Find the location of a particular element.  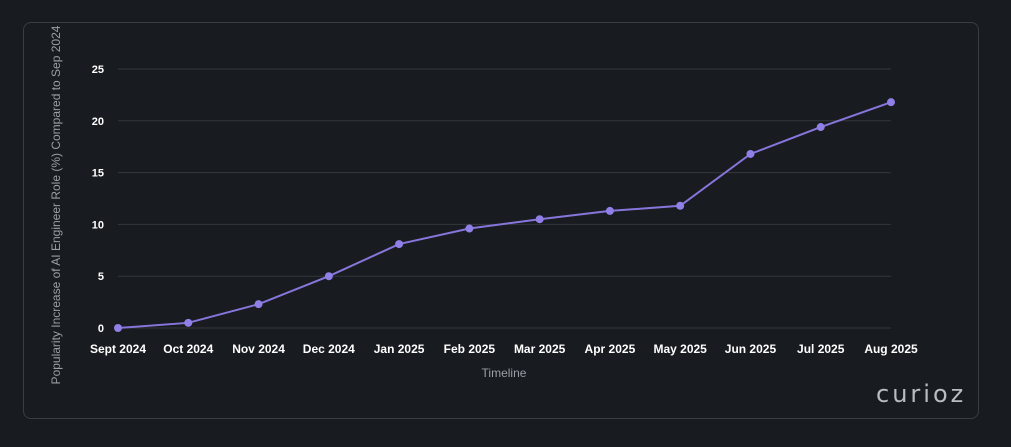

x-tick-label: Dec 2024 is located at coordinates (329, 349).